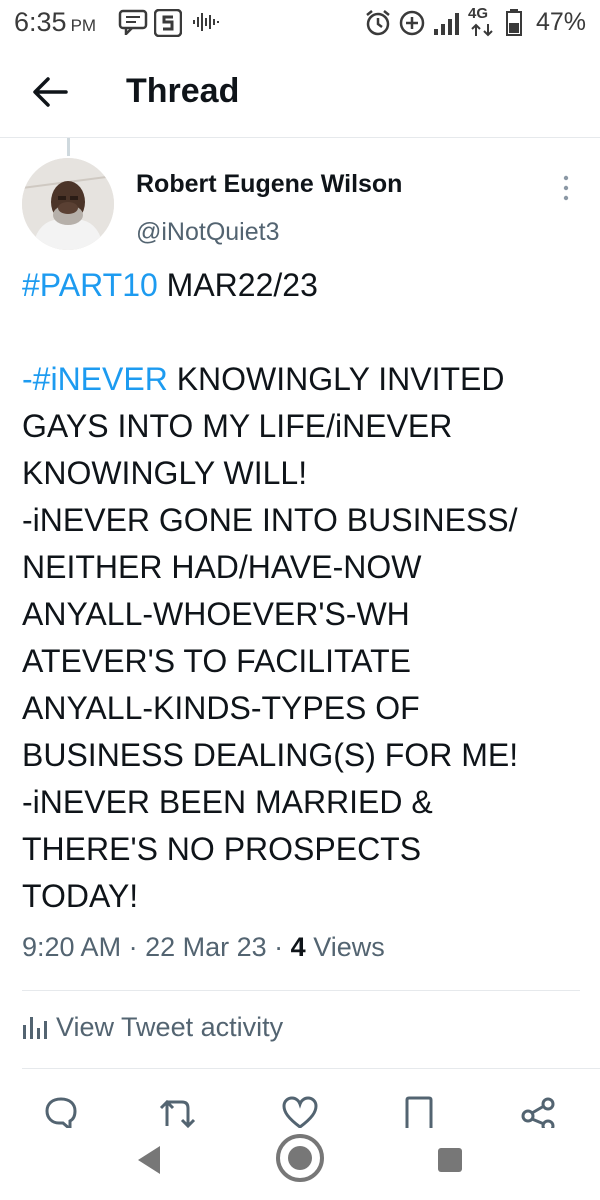 This screenshot has height=1200, width=600. I want to click on tweet-line: KNOWINGLY WILL!, so click(165, 473).